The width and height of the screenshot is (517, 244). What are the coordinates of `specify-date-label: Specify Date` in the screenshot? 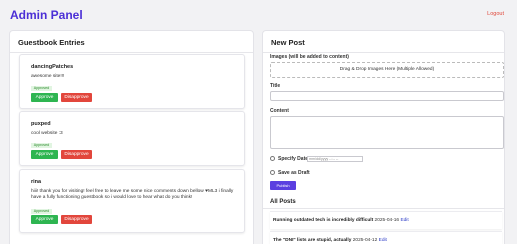 It's located at (293, 159).